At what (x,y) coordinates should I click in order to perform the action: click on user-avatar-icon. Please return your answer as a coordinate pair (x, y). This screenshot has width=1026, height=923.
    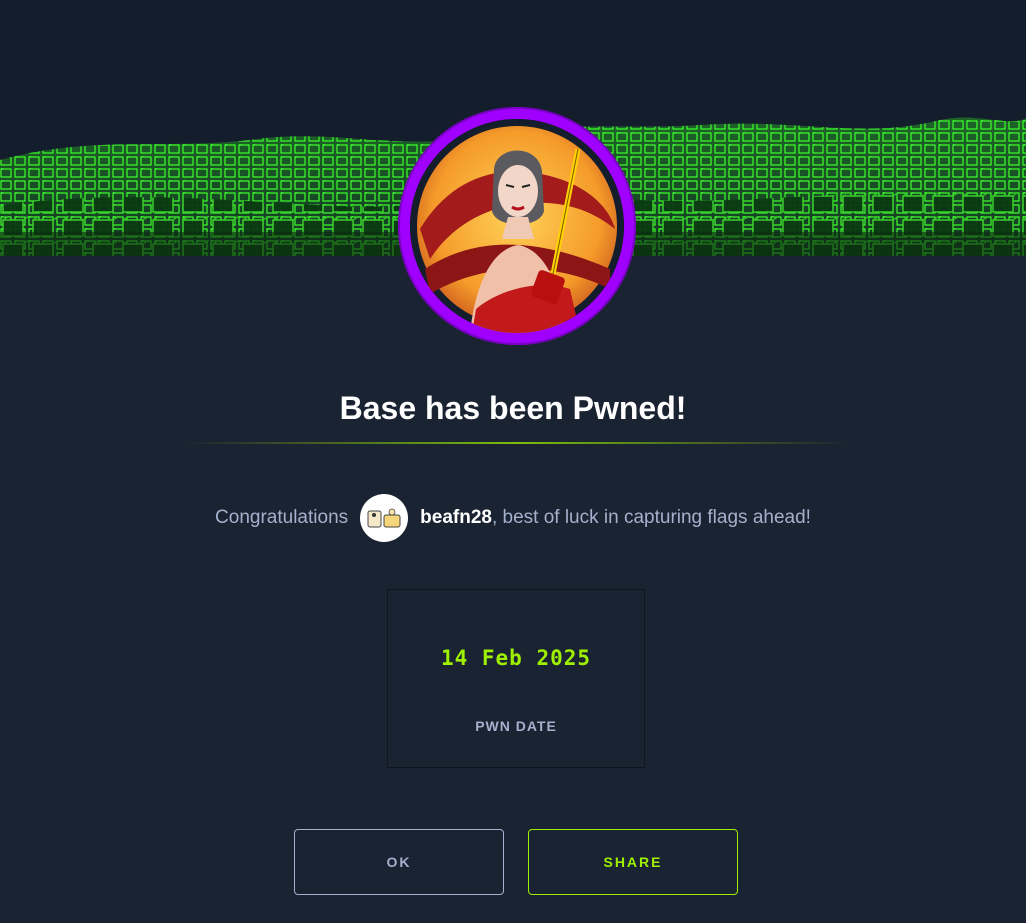
    Looking at the image, I should click on (384, 518).